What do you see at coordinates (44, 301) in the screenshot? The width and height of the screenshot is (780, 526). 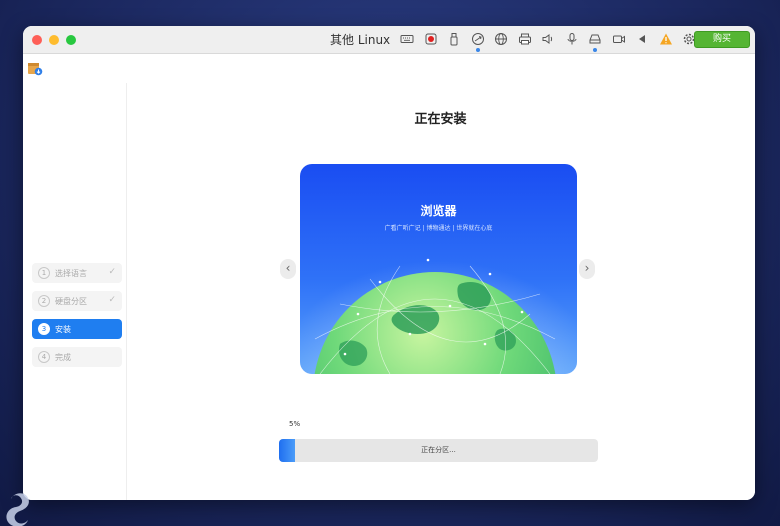 I see `step-number: 2` at bounding box center [44, 301].